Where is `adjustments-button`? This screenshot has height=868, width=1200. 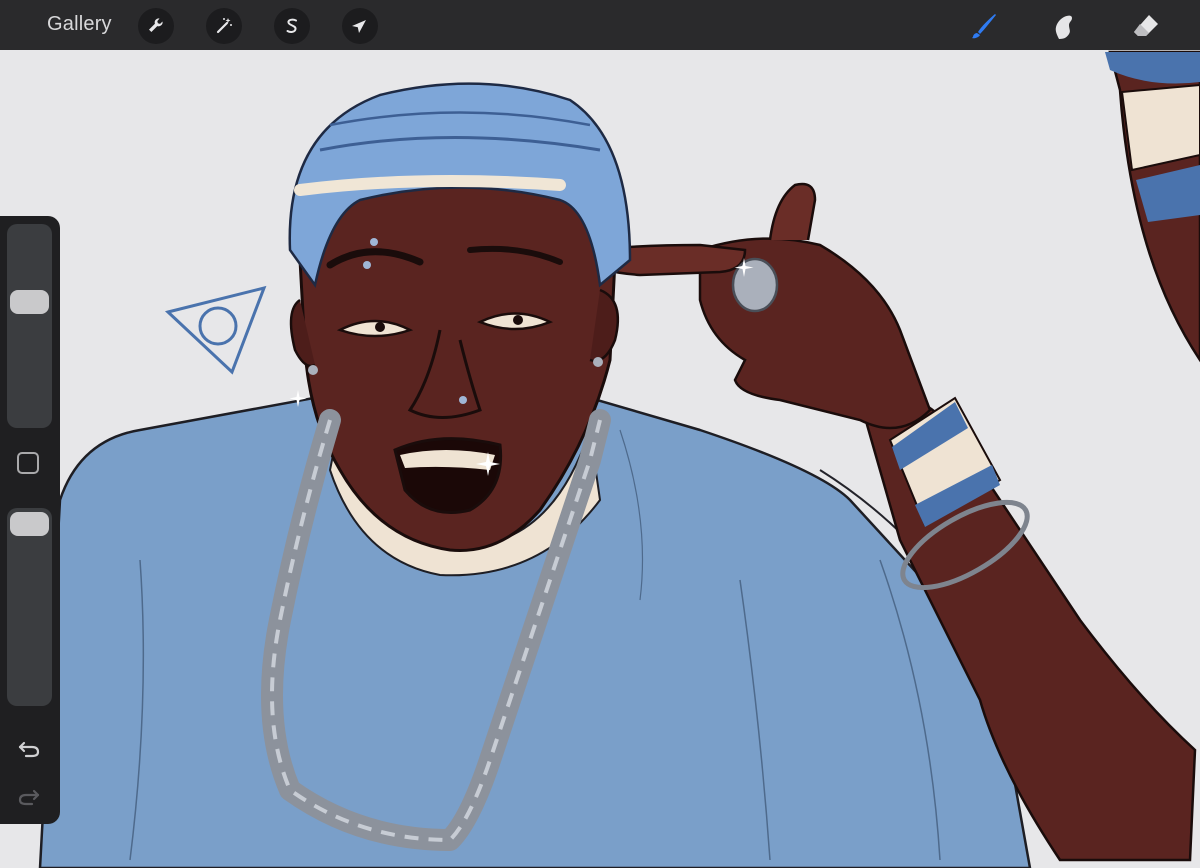
adjustments-button is located at coordinates (224, 26).